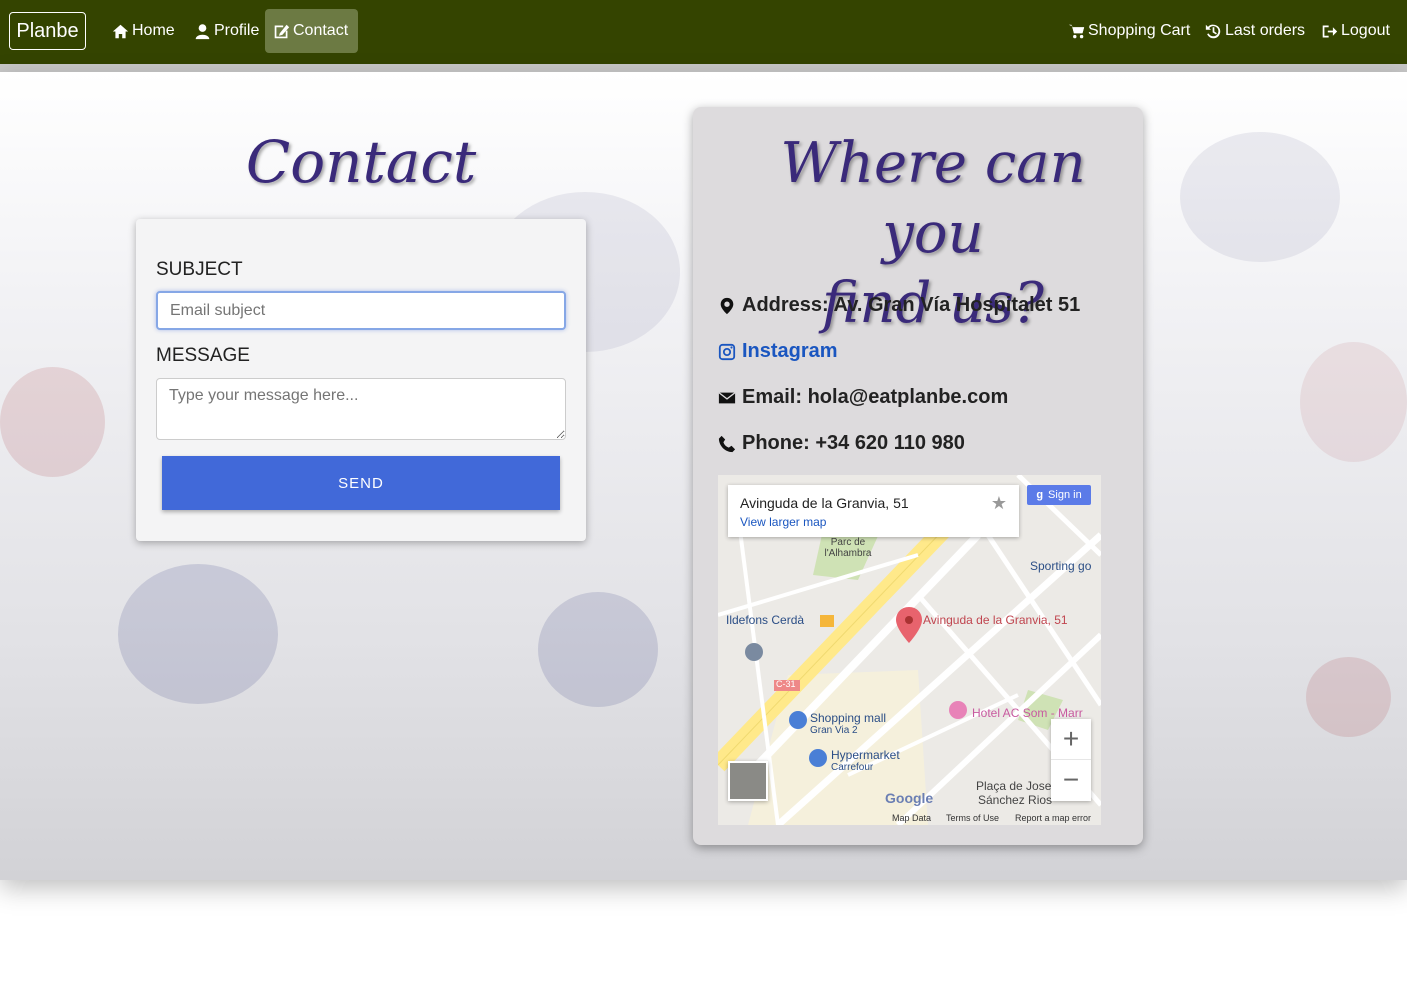 This screenshot has height=996, width=1407. I want to click on home-icon, so click(120, 31).